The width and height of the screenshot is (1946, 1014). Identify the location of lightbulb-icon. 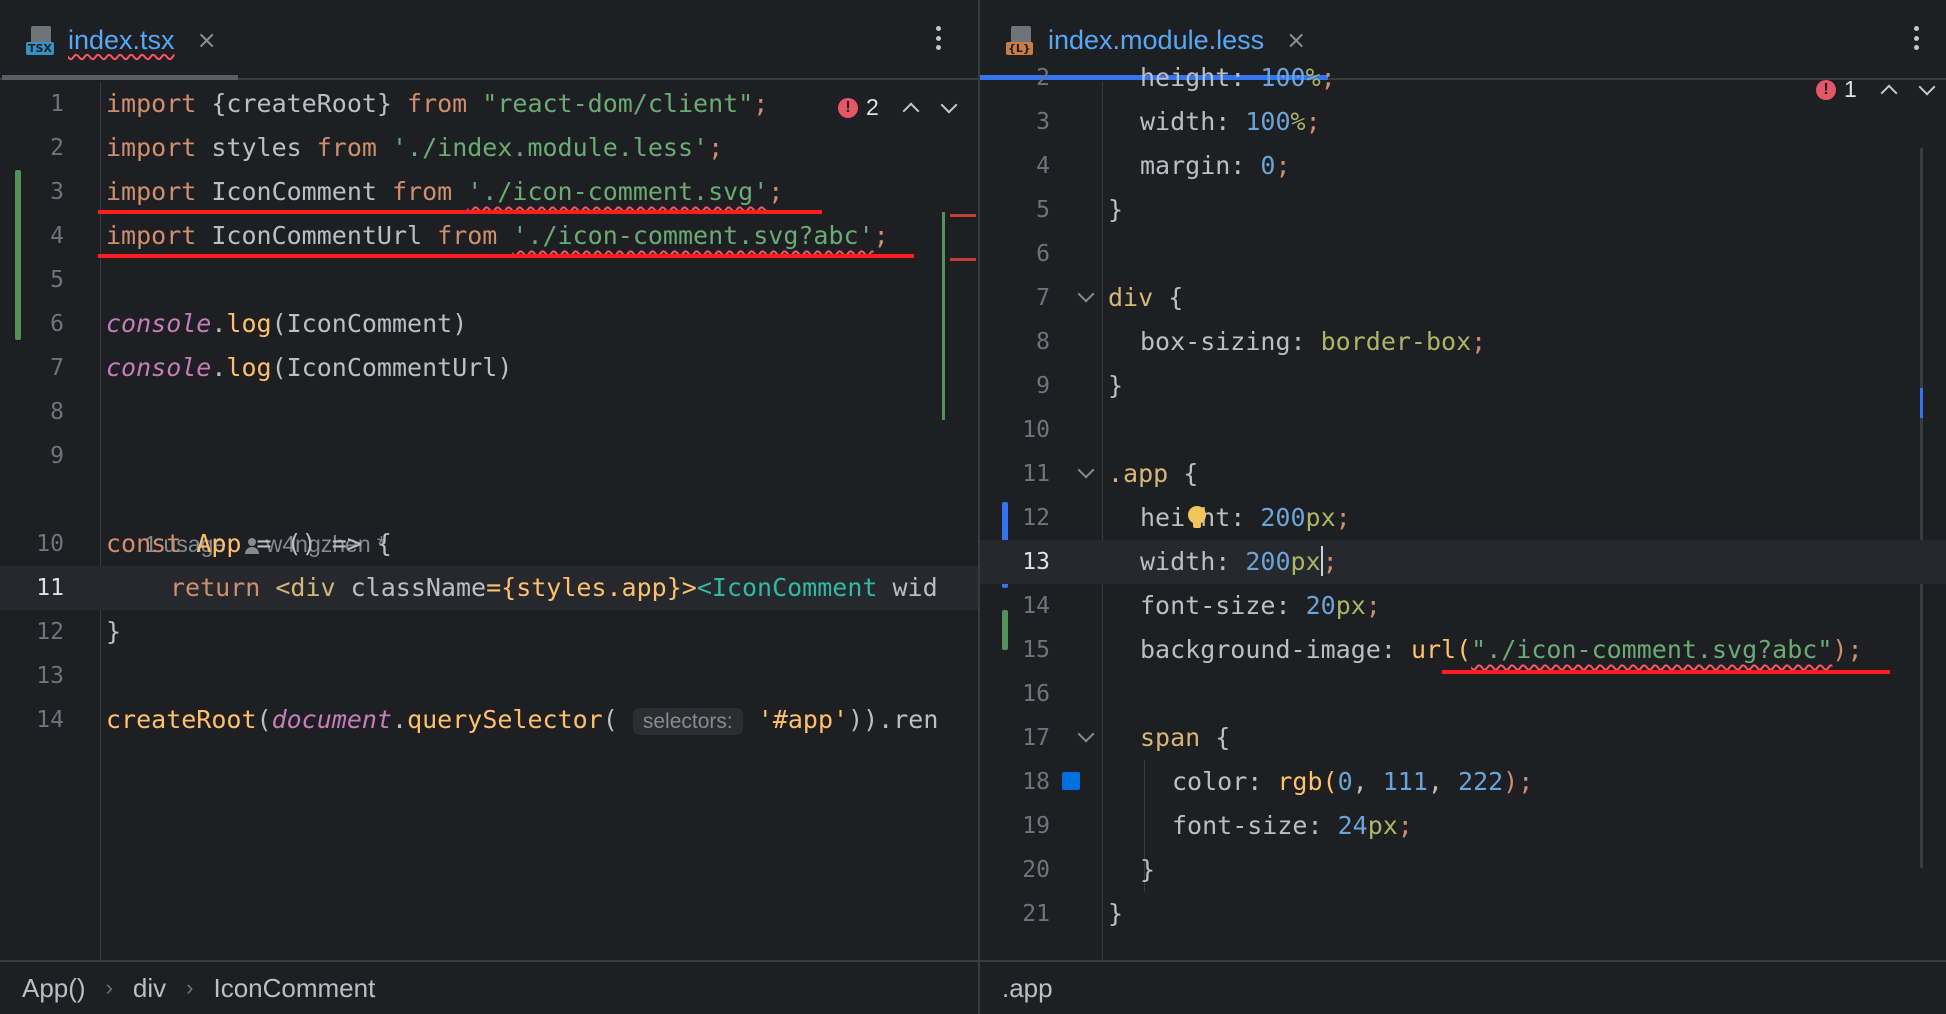
(1197, 517).